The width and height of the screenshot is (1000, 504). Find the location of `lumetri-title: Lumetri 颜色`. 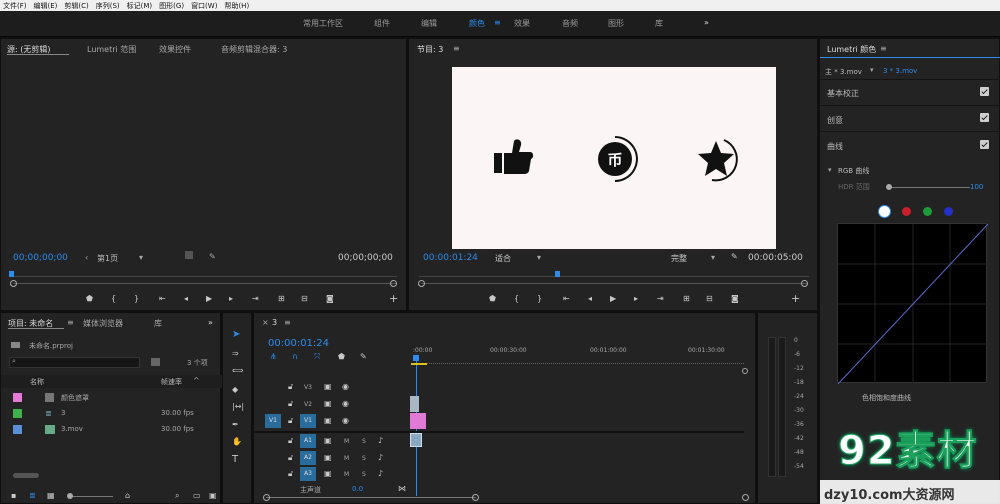

lumetri-title: Lumetri 颜色 is located at coordinates (851, 49).